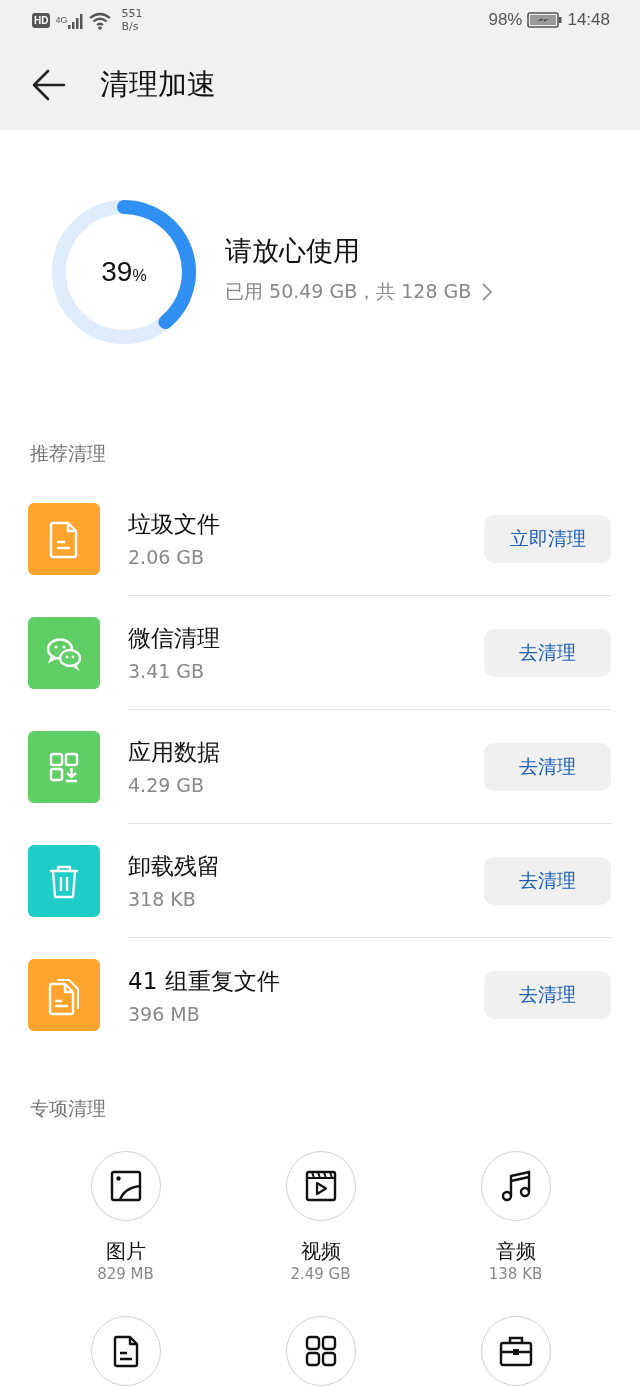 This screenshot has height=1387, width=640. What do you see at coordinates (515, 1274) in the screenshot?
I see `category-size: 138 KB` at bounding box center [515, 1274].